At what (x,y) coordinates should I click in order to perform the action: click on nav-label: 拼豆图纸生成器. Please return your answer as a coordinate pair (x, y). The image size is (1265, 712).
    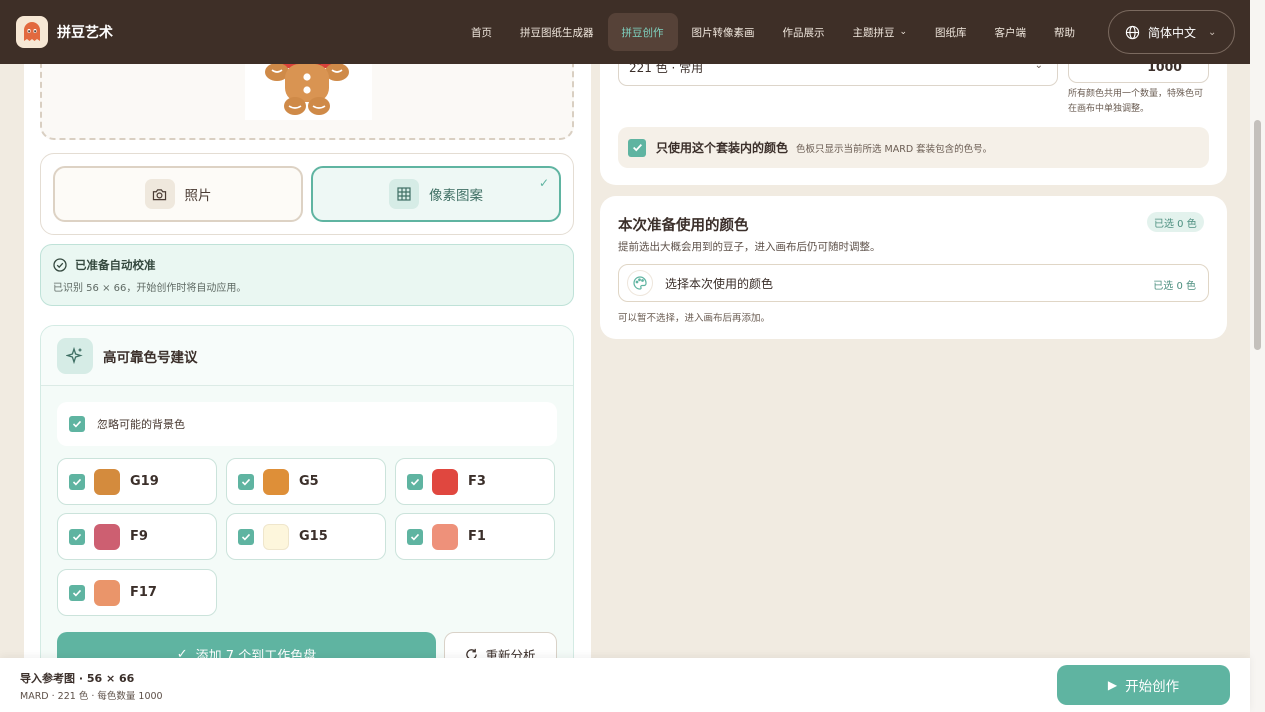
    Looking at the image, I should click on (557, 32).